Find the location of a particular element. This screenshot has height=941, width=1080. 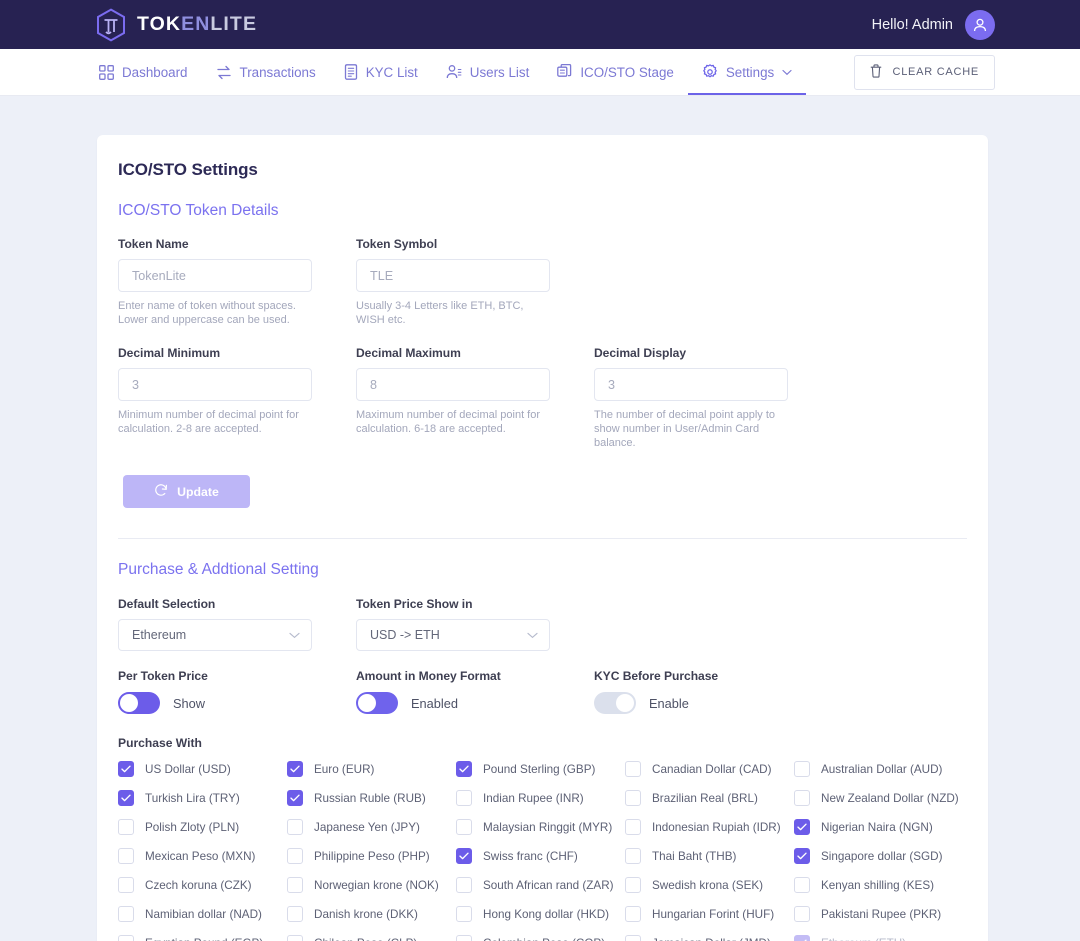

nav-item-ico-sto-stage: ICO/STO Stage is located at coordinates (615, 72).